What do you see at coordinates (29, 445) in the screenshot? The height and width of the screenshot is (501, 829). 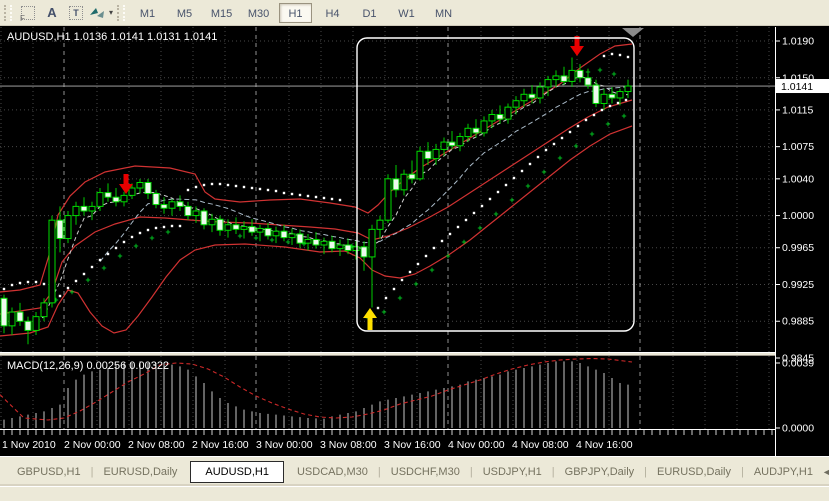 I see `svg-text: 1 Nov 2010` at bounding box center [29, 445].